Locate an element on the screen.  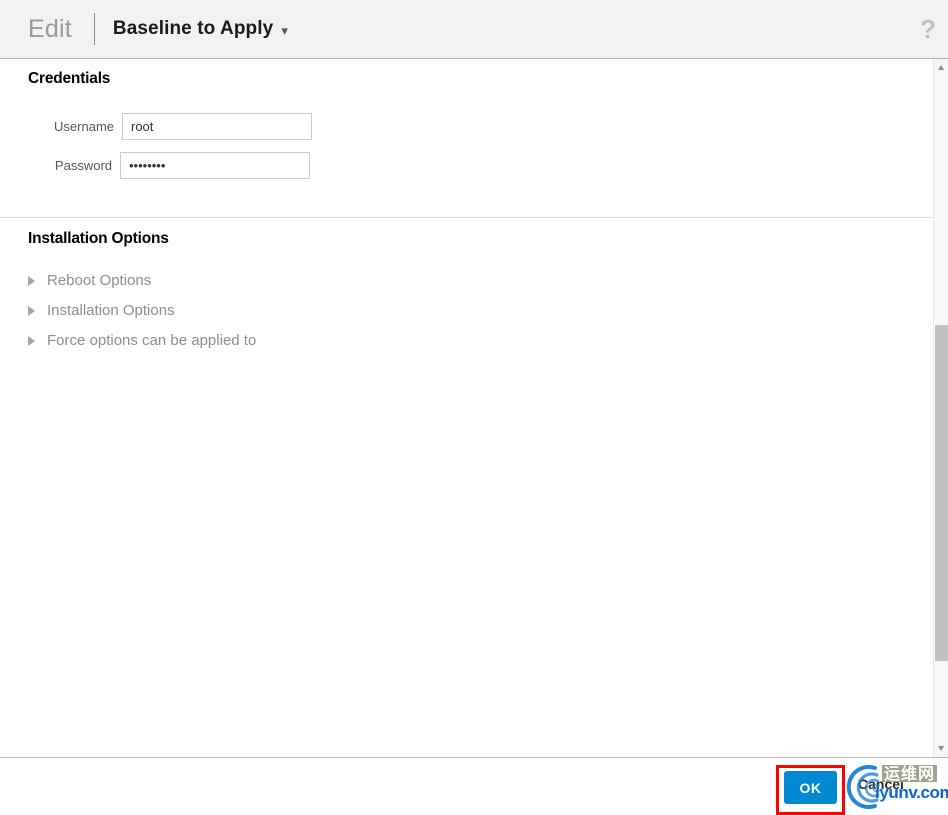
username-input is located at coordinates (217, 126).